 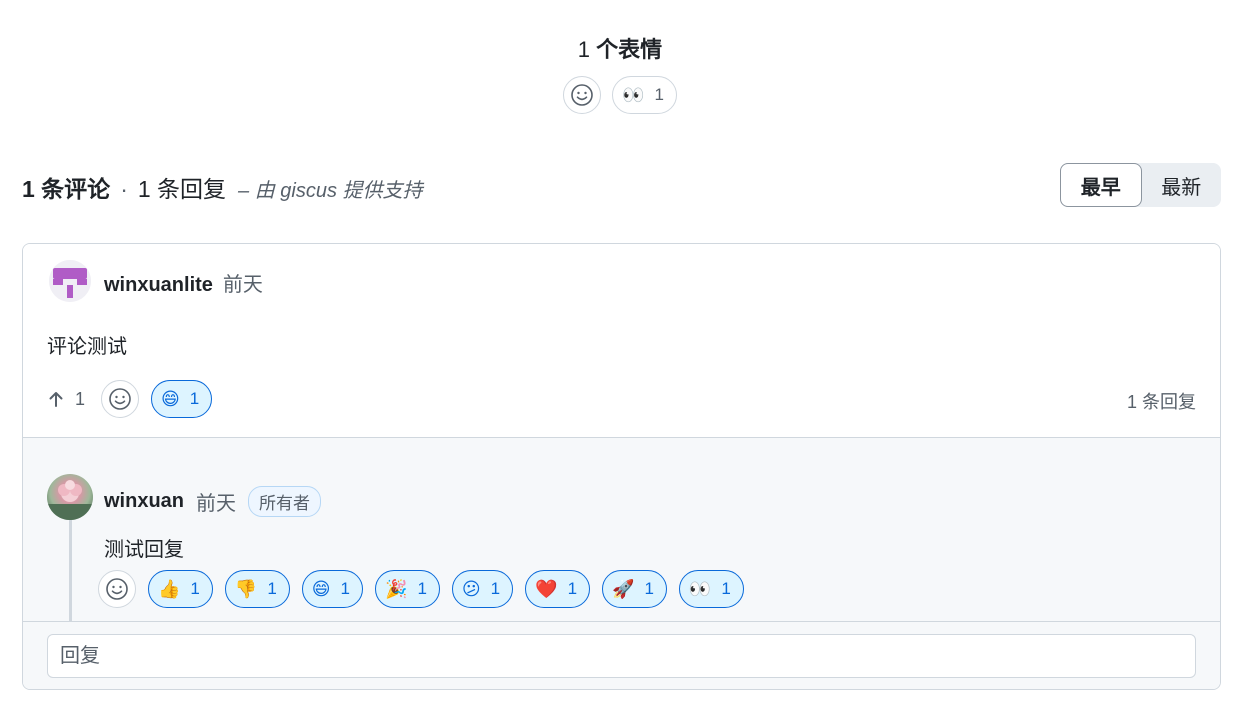 What do you see at coordinates (56, 399) in the screenshot?
I see `arrow-up-icon` at bounding box center [56, 399].